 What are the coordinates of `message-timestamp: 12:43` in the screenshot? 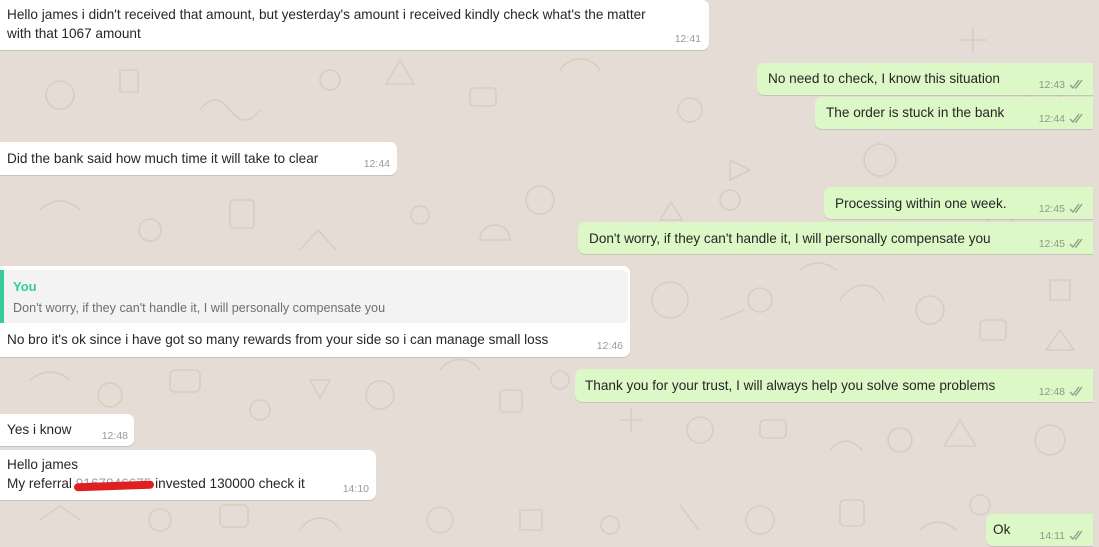 It's located at (1051, 85).